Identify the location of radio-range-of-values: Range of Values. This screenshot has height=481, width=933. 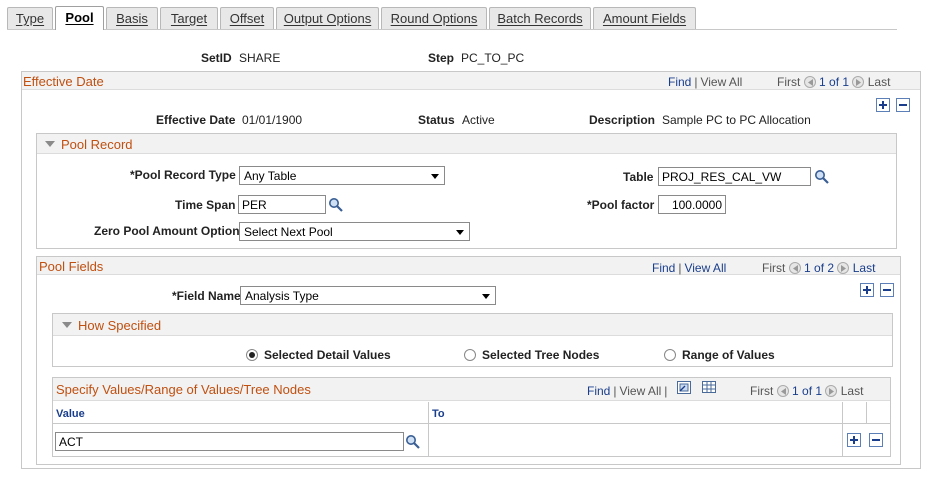
(719, 355).